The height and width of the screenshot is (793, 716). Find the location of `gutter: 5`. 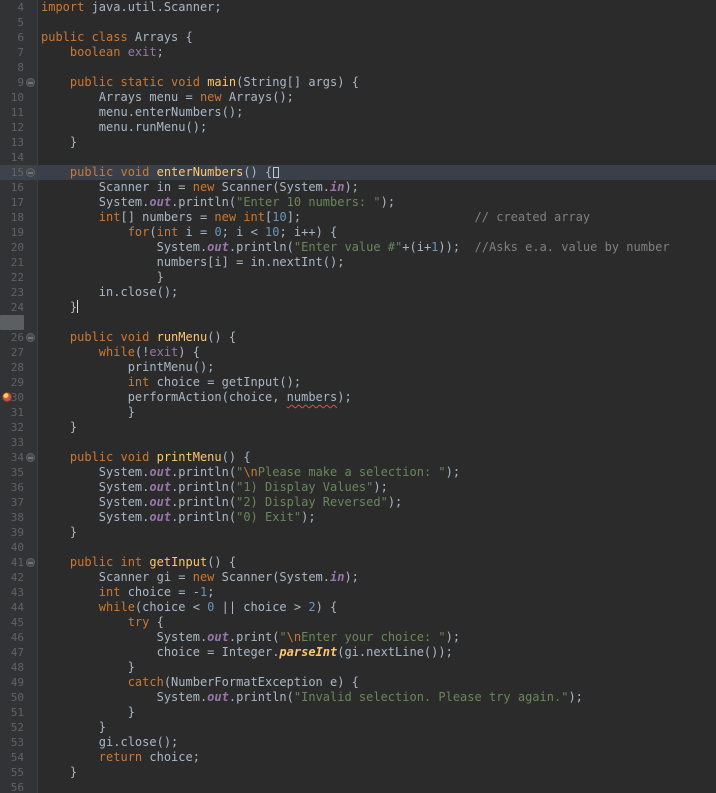

gutter: 5 is located at coordinates (19, 22).